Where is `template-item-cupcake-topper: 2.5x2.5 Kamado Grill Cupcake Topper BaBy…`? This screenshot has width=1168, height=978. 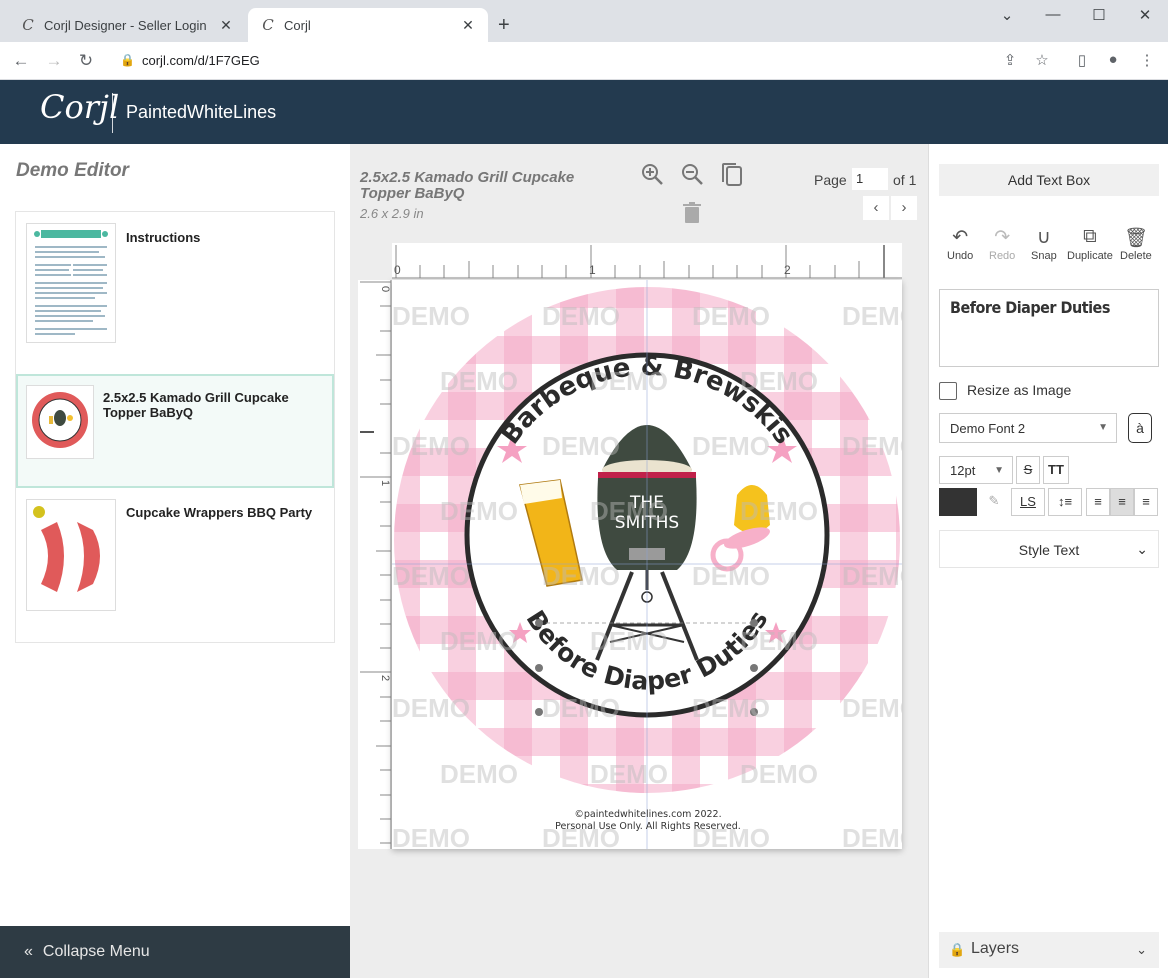 template-item-cupcake-topper: 2.5x2.5 Kamado Grill Cupcake Topper BaBy… is located at coordinates (175, 431).